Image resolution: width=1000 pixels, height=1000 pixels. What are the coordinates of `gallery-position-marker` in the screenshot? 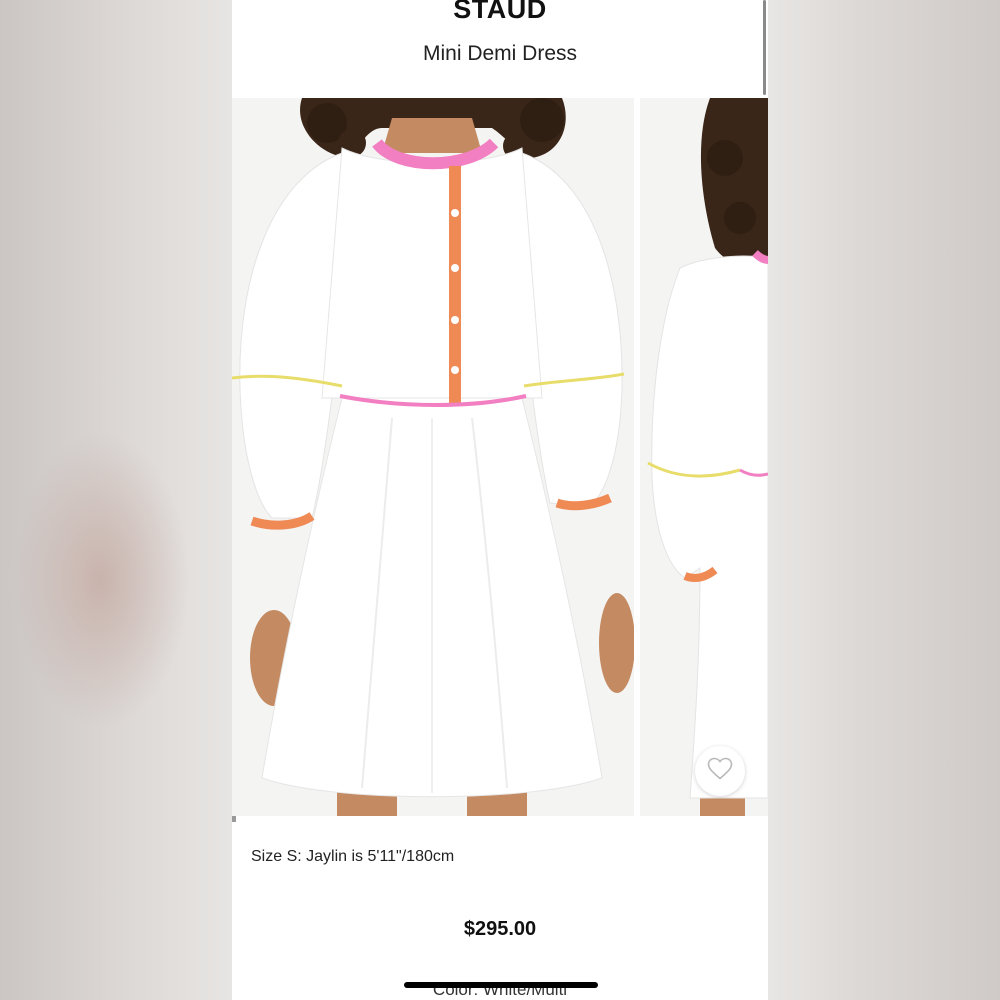 It's located at (234, 819).